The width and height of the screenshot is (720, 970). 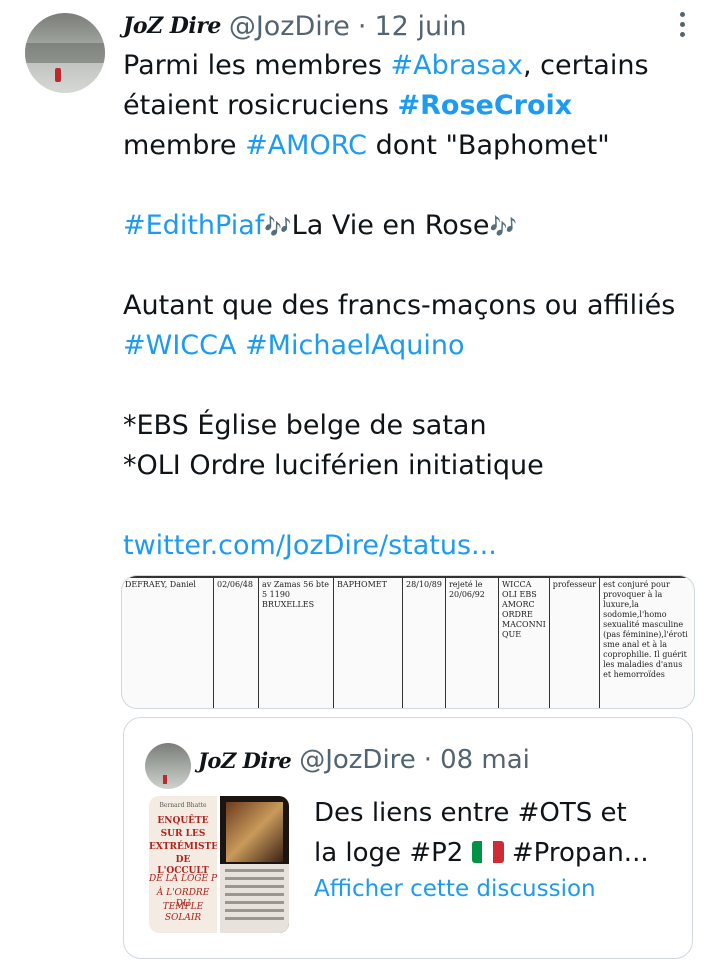 I want to click on photo, so click(x=254, y=832).